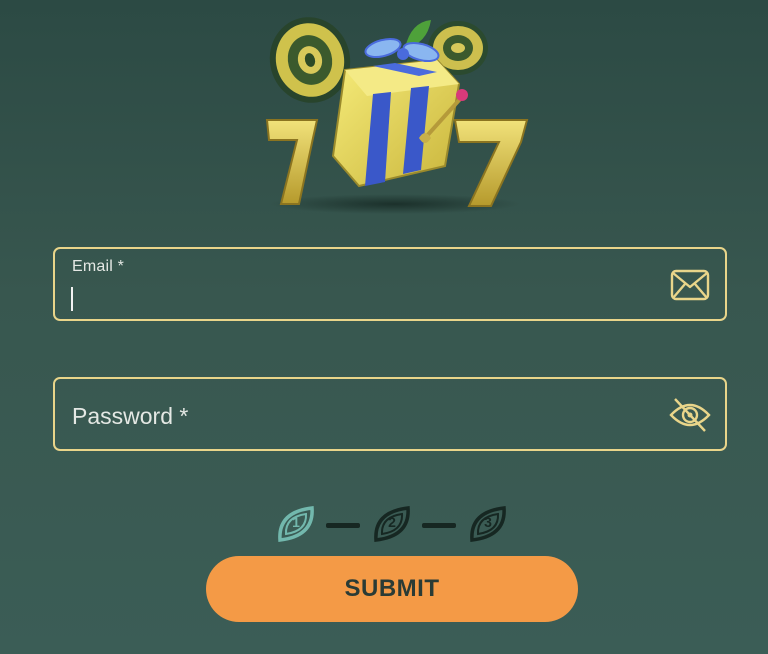 The height and width of the screenshot is (654, 768). I want to click on password-field: Password *, so click(390, 414).